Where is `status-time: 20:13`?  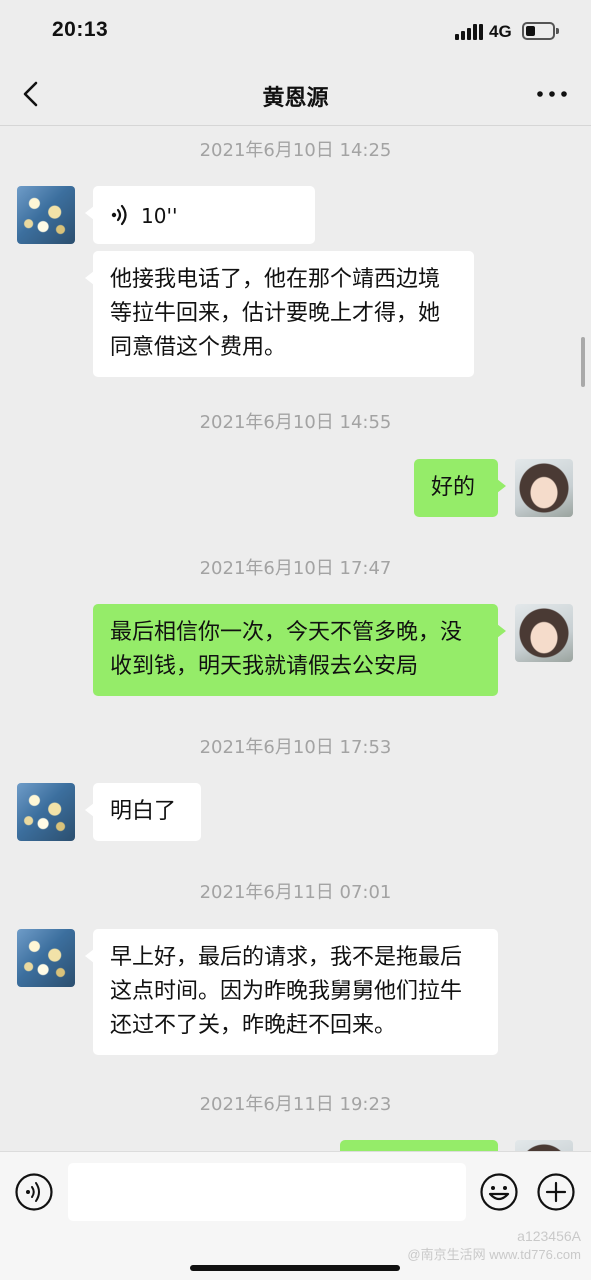
status-time: 20:13 is located at coordinates (80, 29).